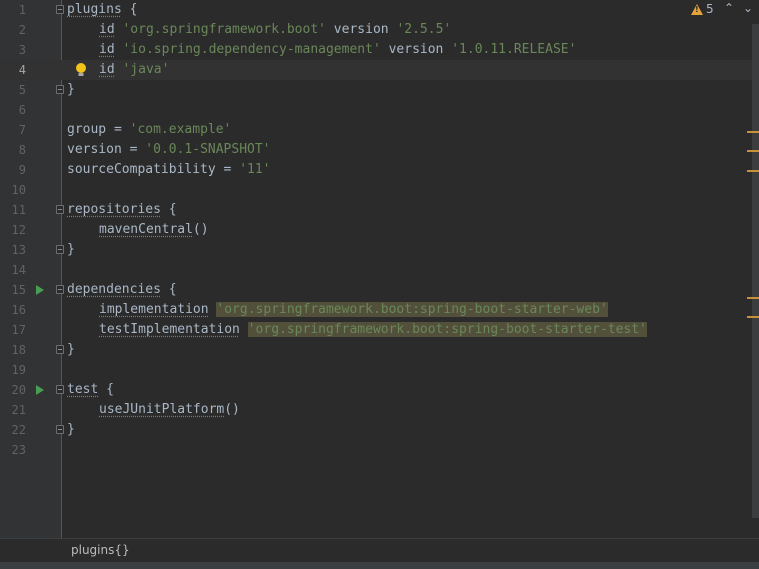 The width and height of the screenshot is (759, 569). I want to click on vertical-scrollbar, so click(755, 271).